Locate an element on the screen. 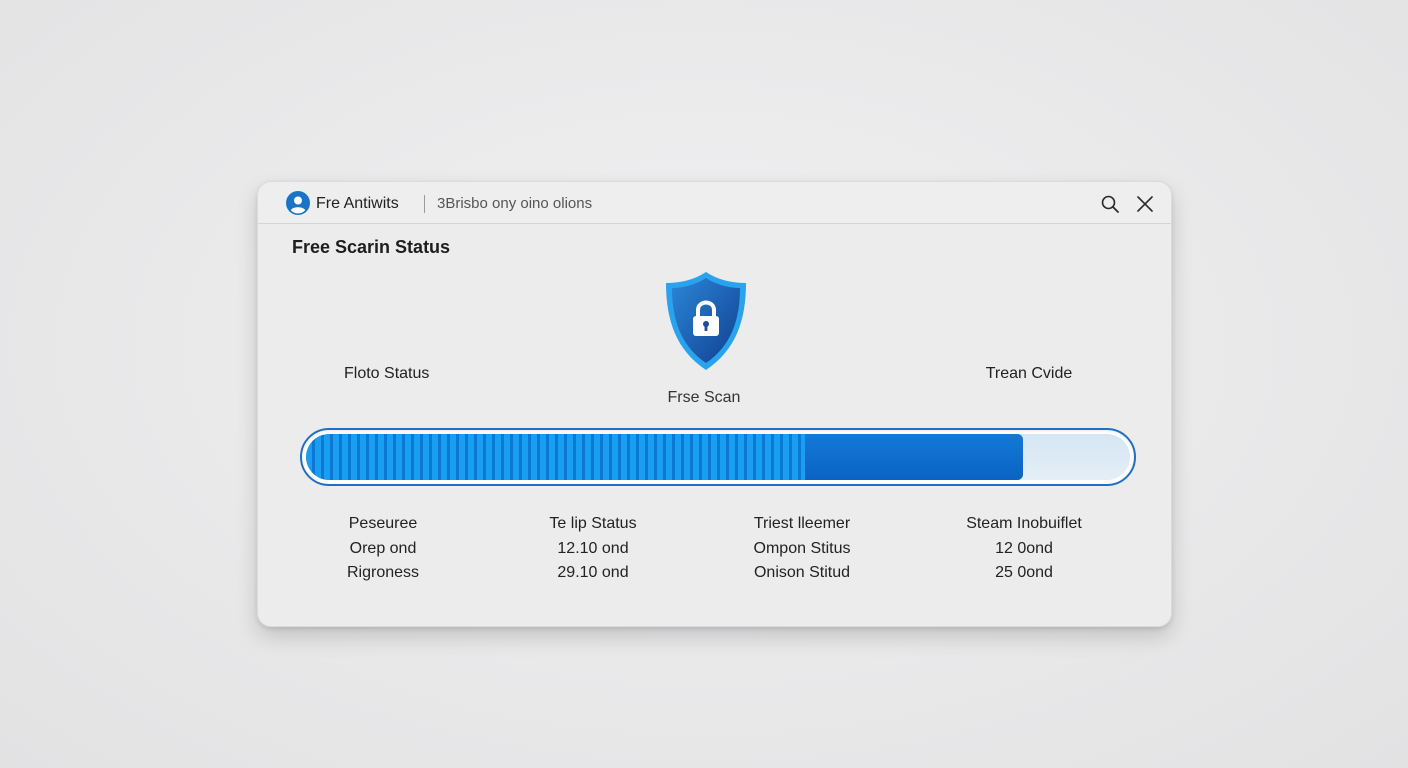 This screenshot has width=1408, height=768. stat-column-1: Peseuree Orep ond Rigroness is located at coordinates (383, 549).